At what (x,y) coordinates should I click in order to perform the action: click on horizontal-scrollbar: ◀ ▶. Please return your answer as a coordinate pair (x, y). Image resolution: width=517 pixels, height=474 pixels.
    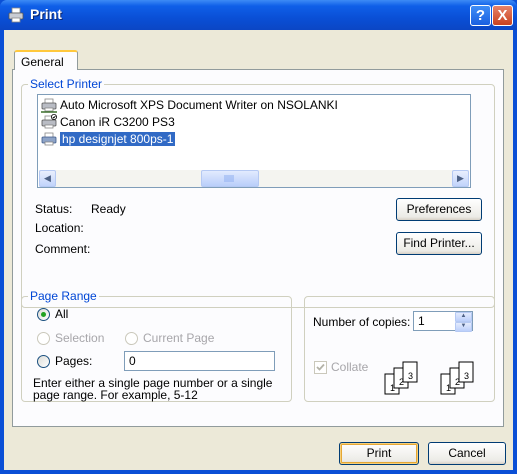
    Looking at the image, I should click on (254, 178).